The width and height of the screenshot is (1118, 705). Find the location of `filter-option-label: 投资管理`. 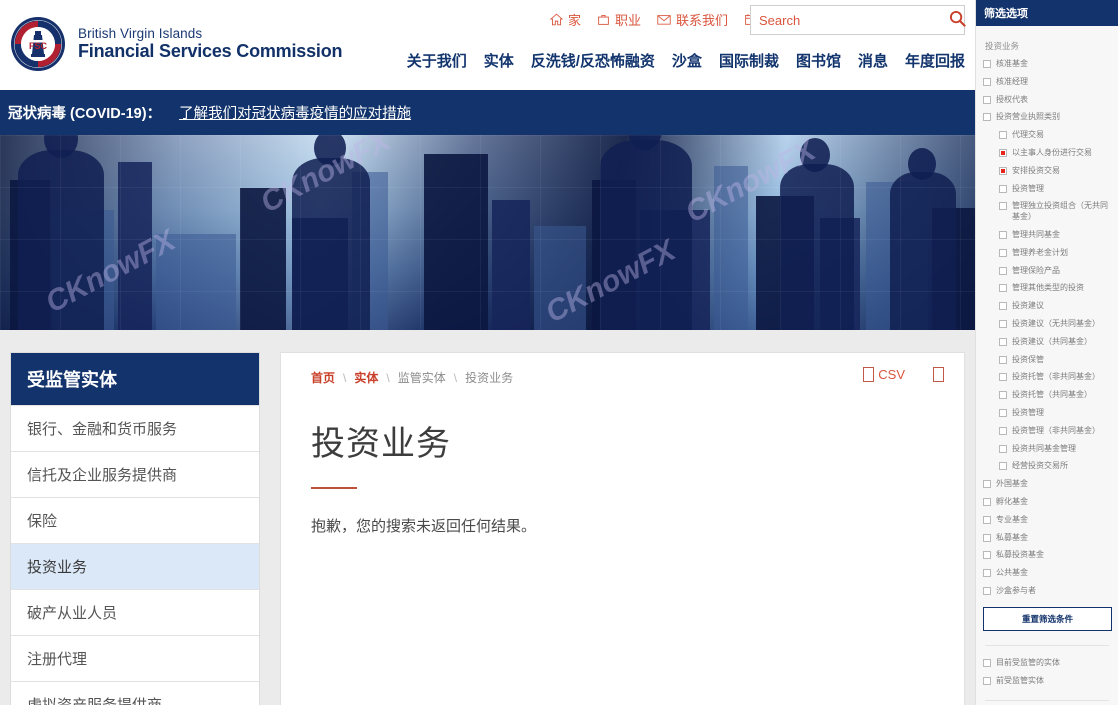

filter-option-label: 投资管理 is located at coordinates (1028, 188).